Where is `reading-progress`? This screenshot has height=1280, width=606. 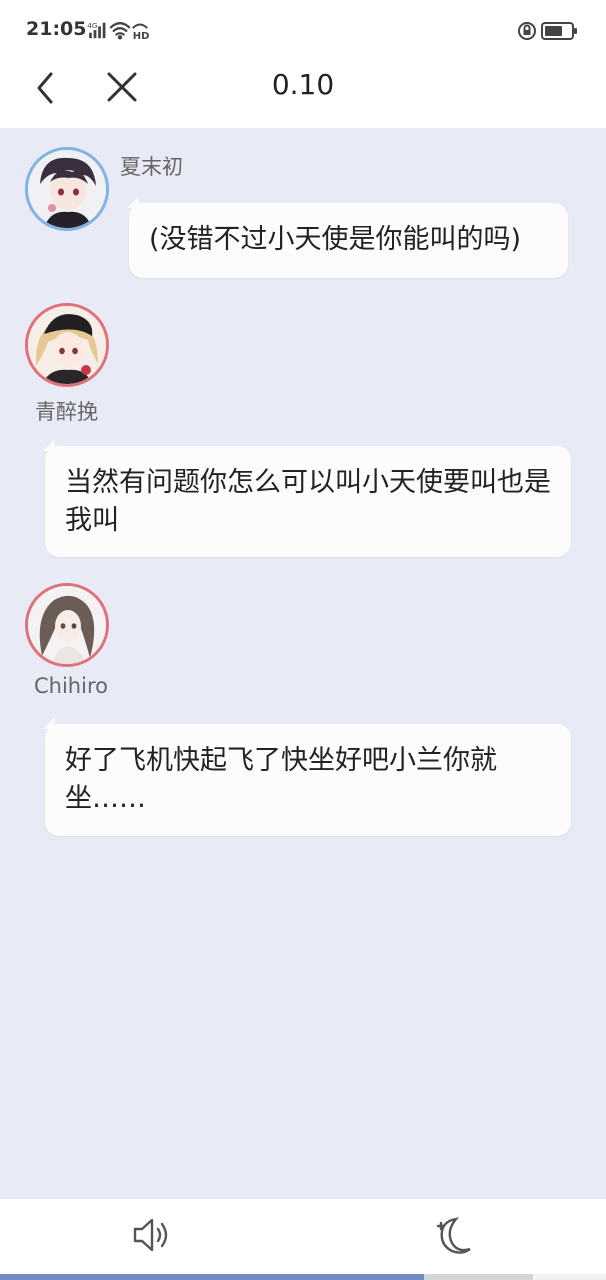
reading-progress is located at coordinates (303, 1277).